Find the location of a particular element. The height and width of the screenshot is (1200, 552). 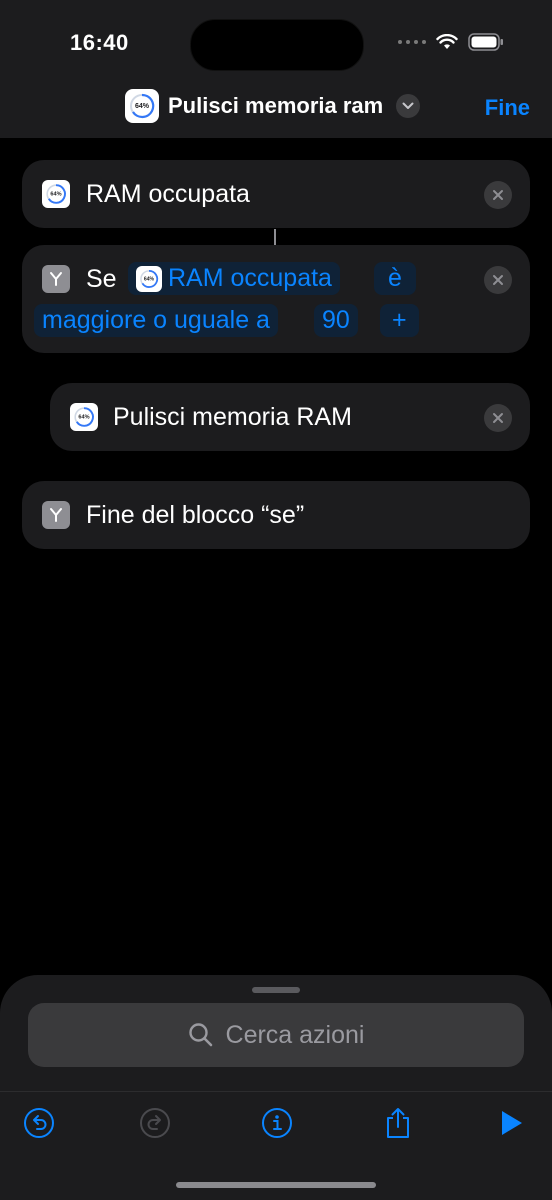

status-icons is located at coordinates (451, 42).